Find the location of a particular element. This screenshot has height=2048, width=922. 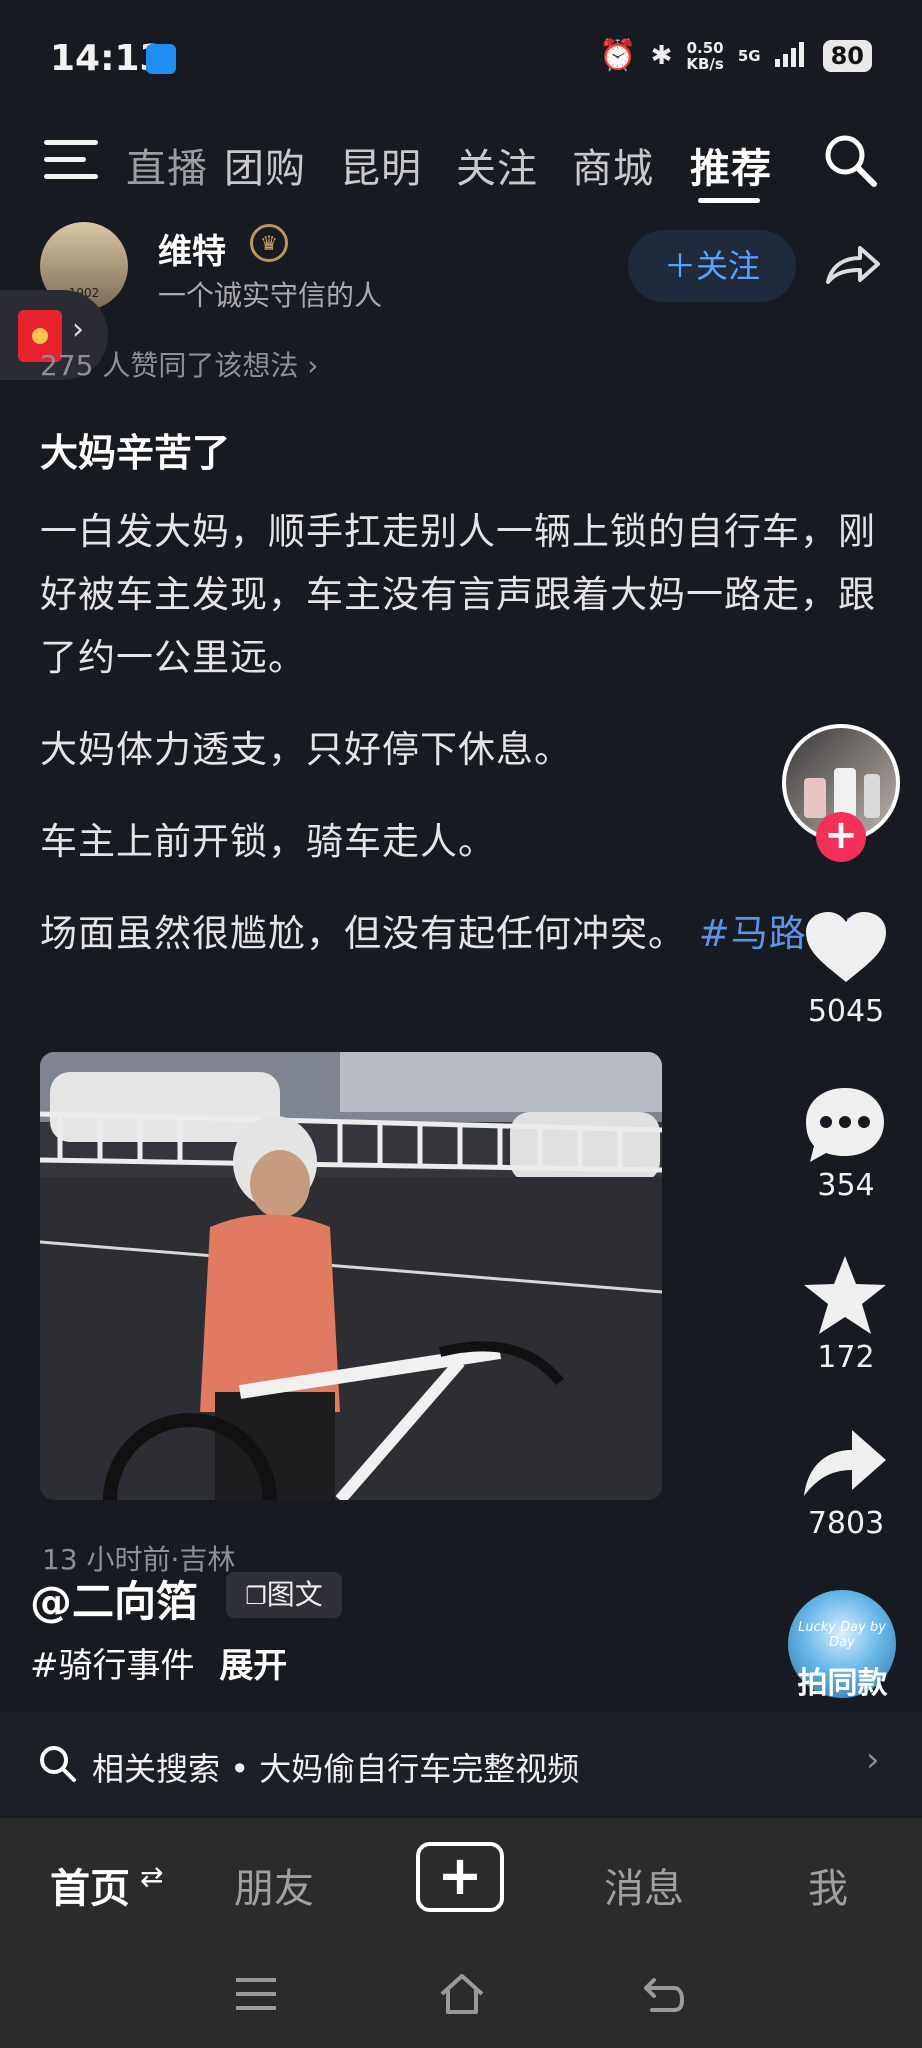

favorite-star-icon is located at coordinates (845, 1297).